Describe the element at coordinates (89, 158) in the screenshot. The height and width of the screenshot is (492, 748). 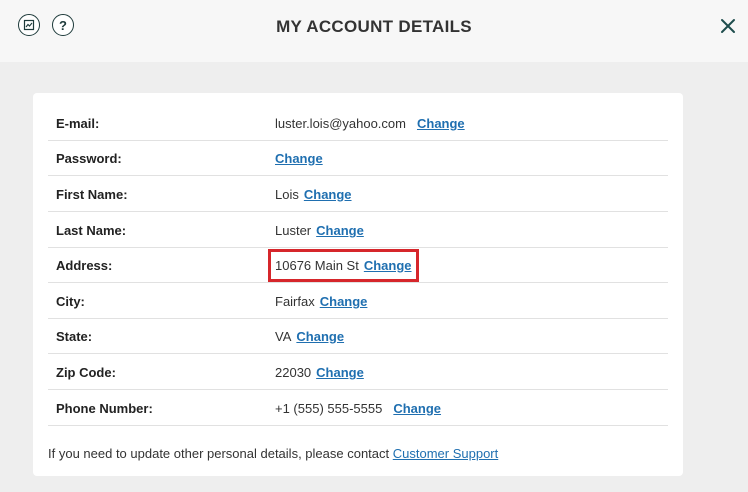
I see `password-label: Password:` at that location.